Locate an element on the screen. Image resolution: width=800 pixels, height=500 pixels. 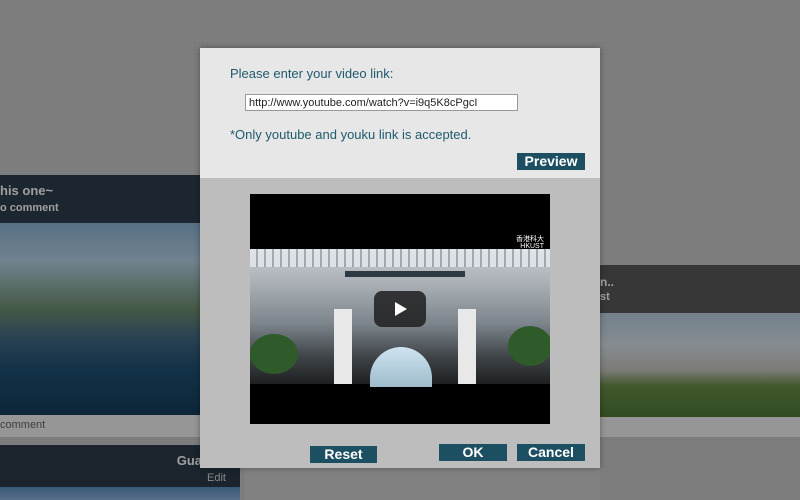
post-card-right: n.. st is located at coordinates (700, 351).